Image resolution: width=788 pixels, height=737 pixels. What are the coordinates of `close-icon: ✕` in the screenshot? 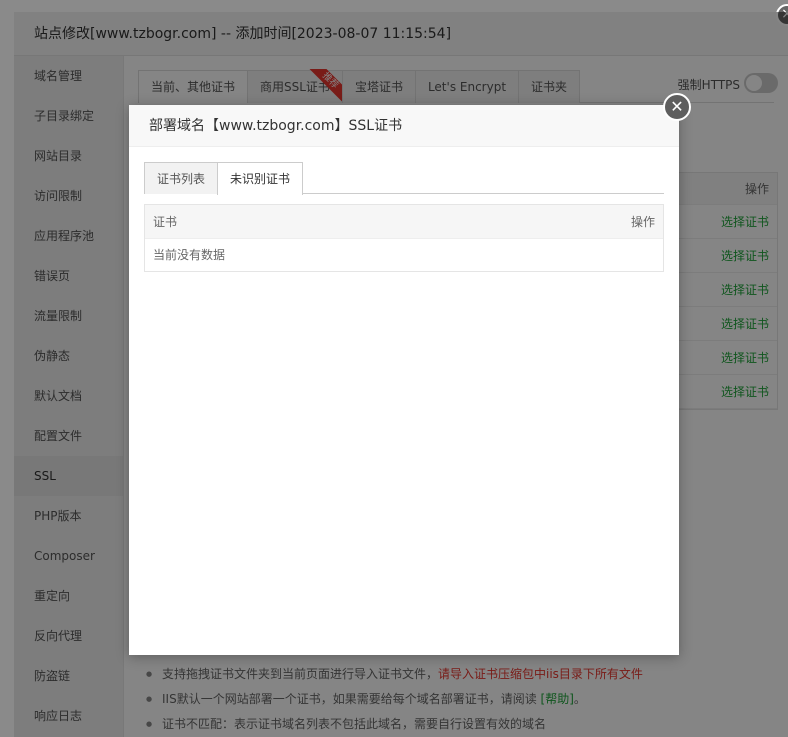 It's located at (677, 107).